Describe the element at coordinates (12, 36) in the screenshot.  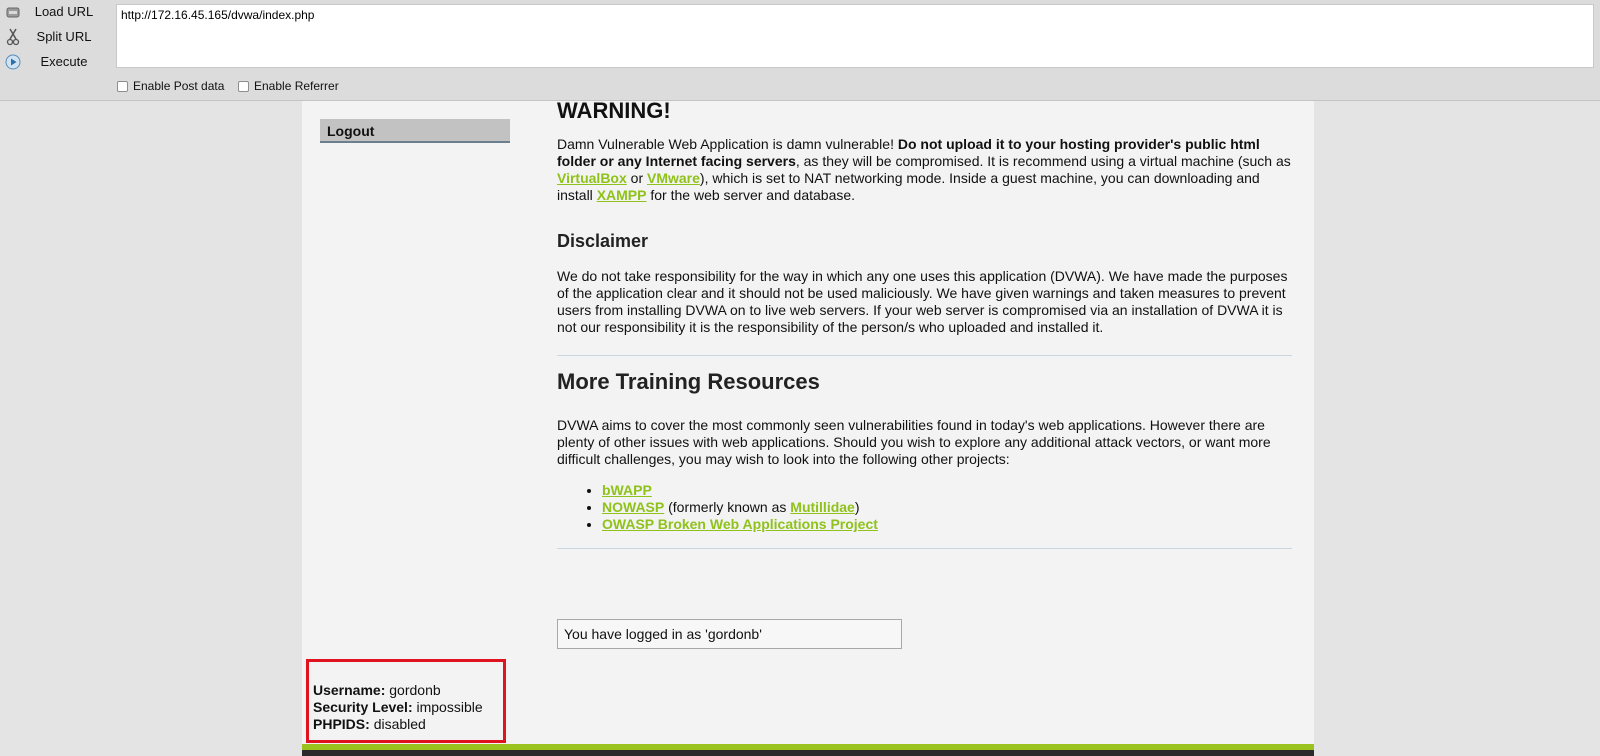
I see `scissors-icon` at that location.